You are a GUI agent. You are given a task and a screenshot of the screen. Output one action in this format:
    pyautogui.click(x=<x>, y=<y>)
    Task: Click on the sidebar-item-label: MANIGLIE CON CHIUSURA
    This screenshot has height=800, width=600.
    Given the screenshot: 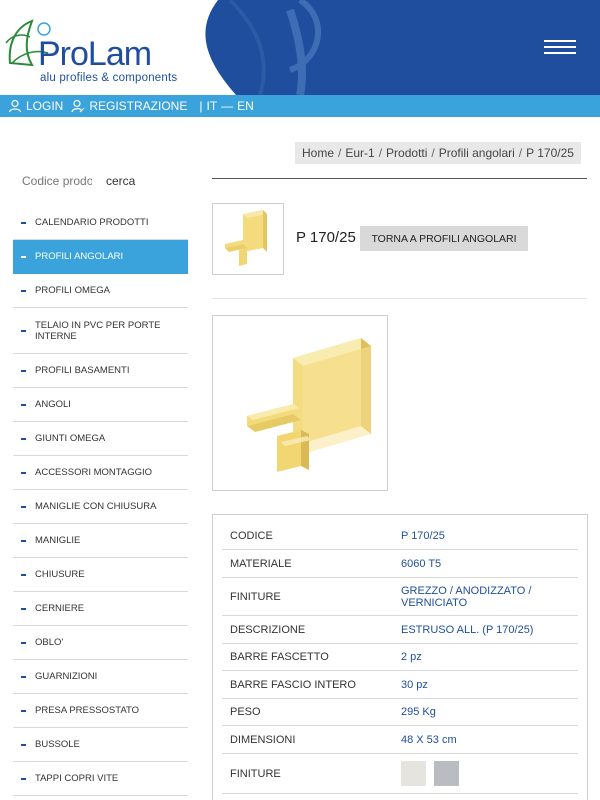 What is the action you would take?
    pyautogui.click(x=96, y=506)
    